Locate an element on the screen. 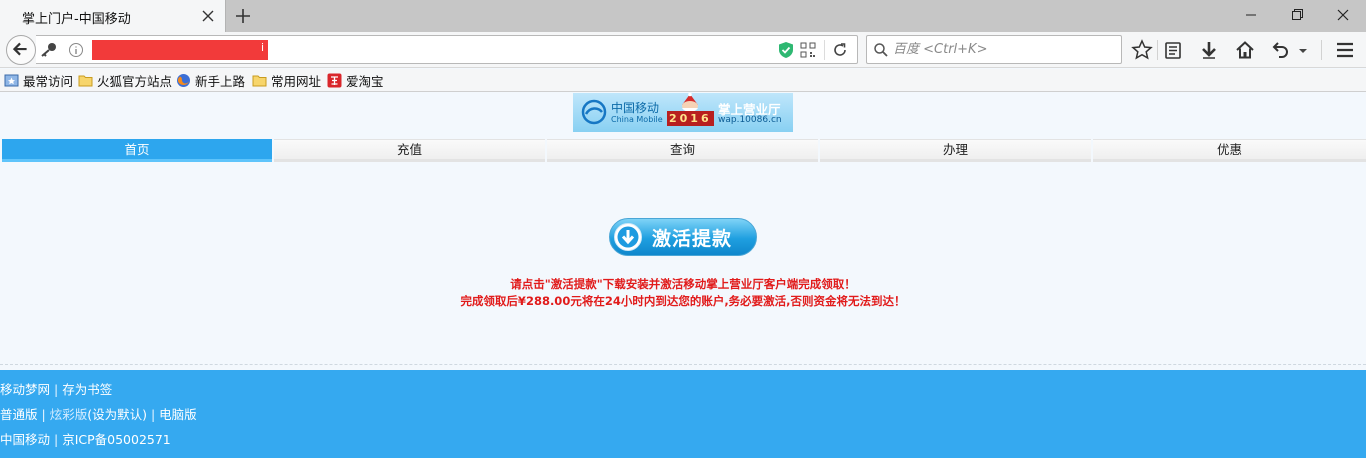 The image size is (1366, 458). bookmark-star-icon is located at coordinates (1142, 50).